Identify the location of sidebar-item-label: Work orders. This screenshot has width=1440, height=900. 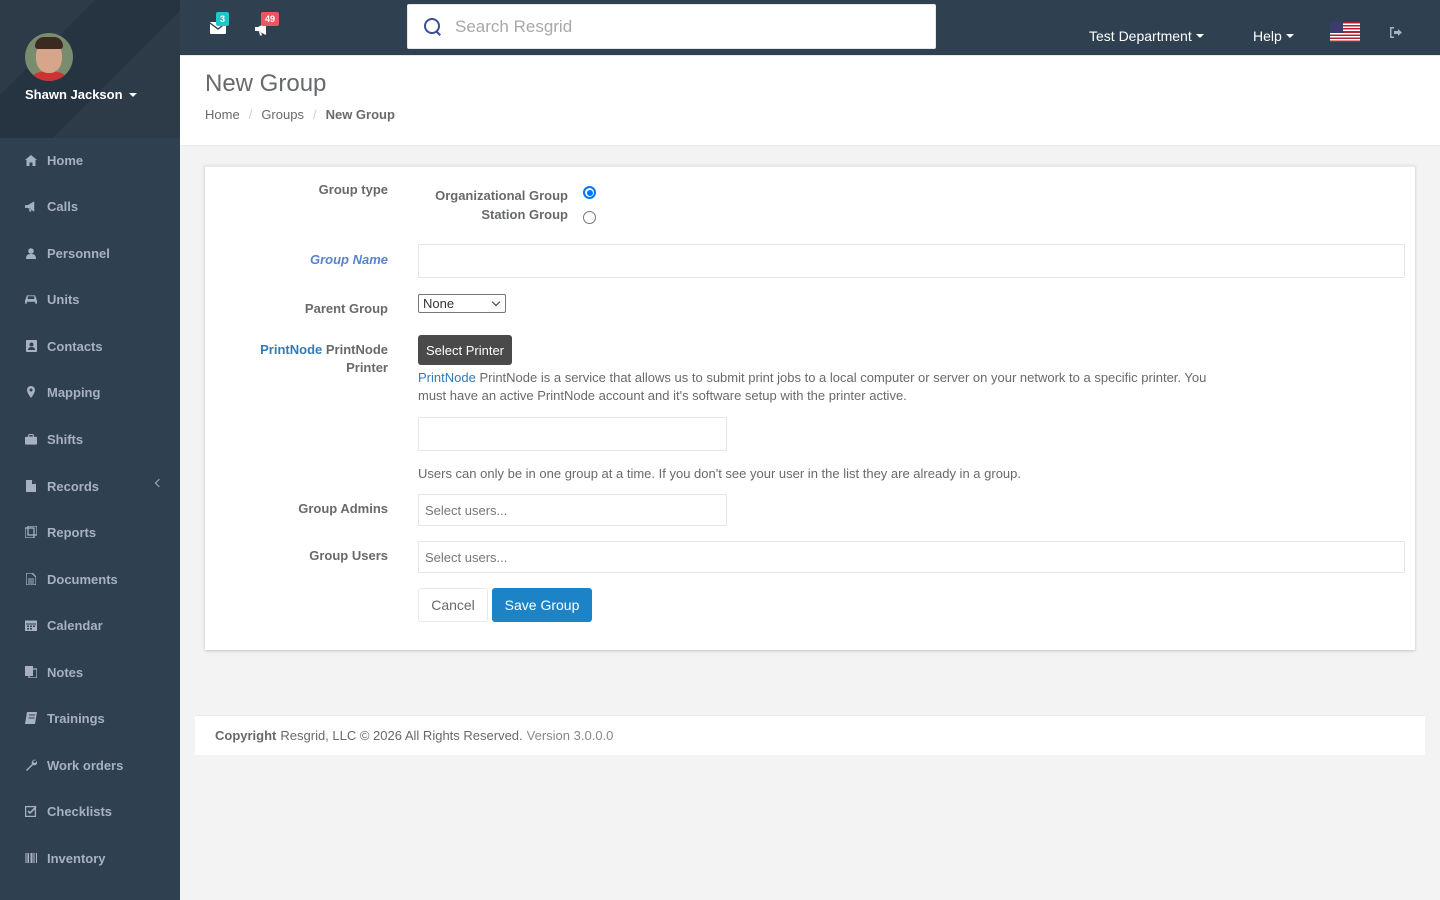
(85, 765).